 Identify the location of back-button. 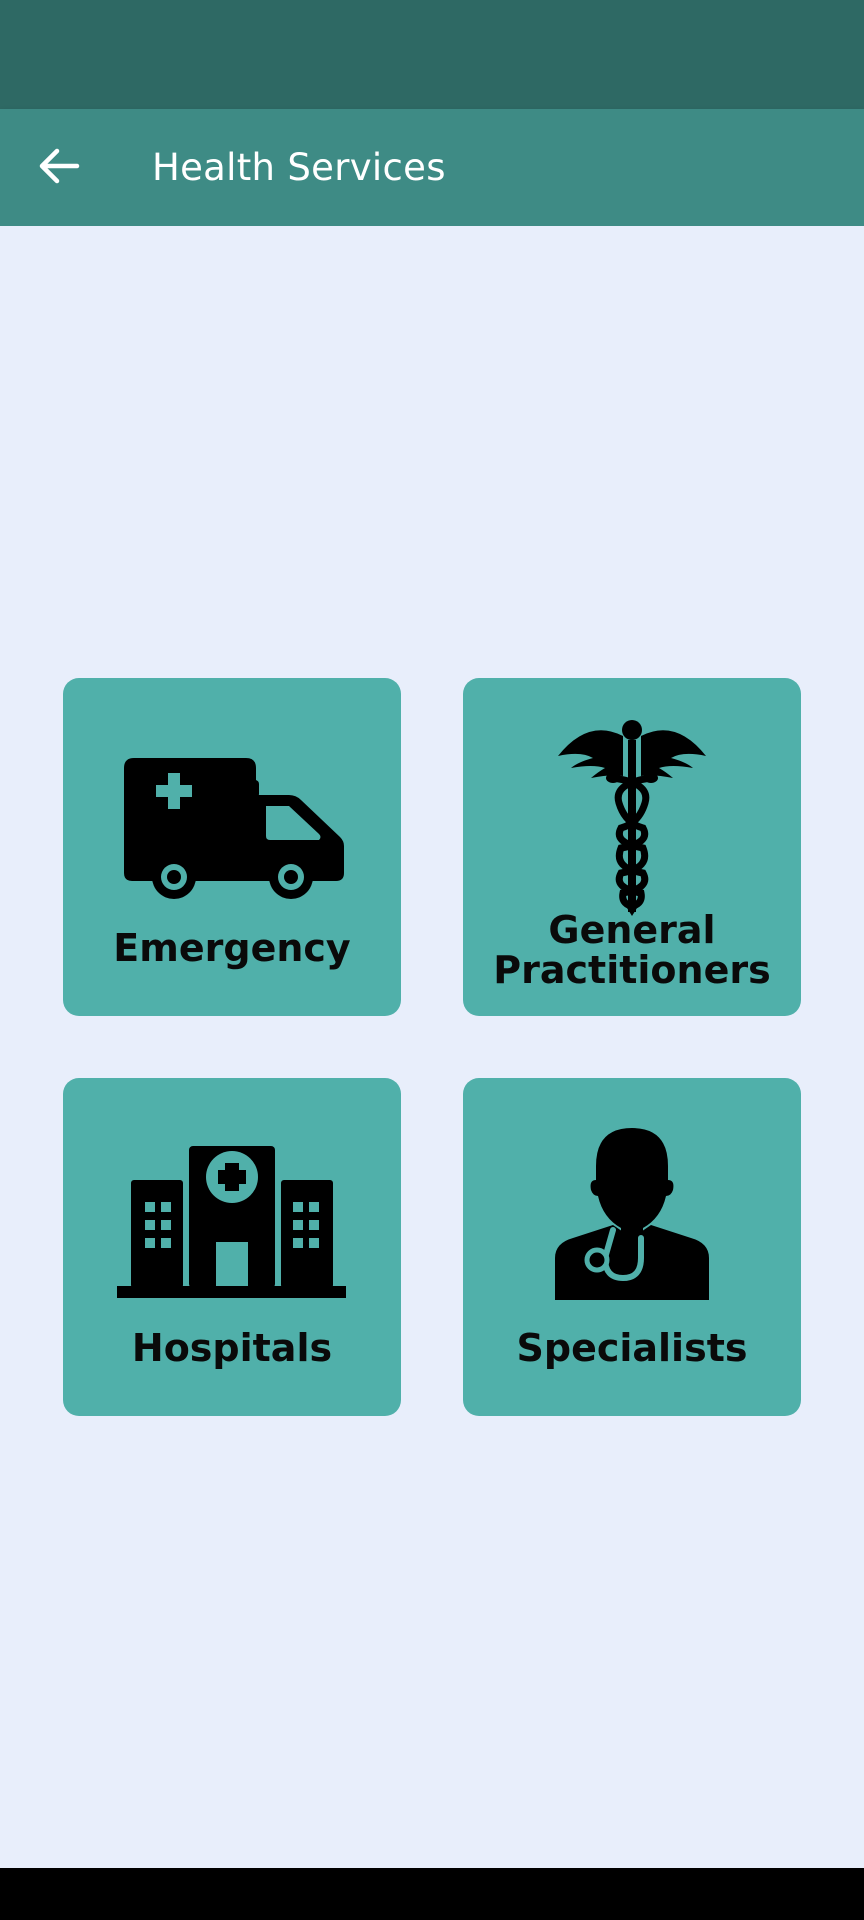
(59, 166).